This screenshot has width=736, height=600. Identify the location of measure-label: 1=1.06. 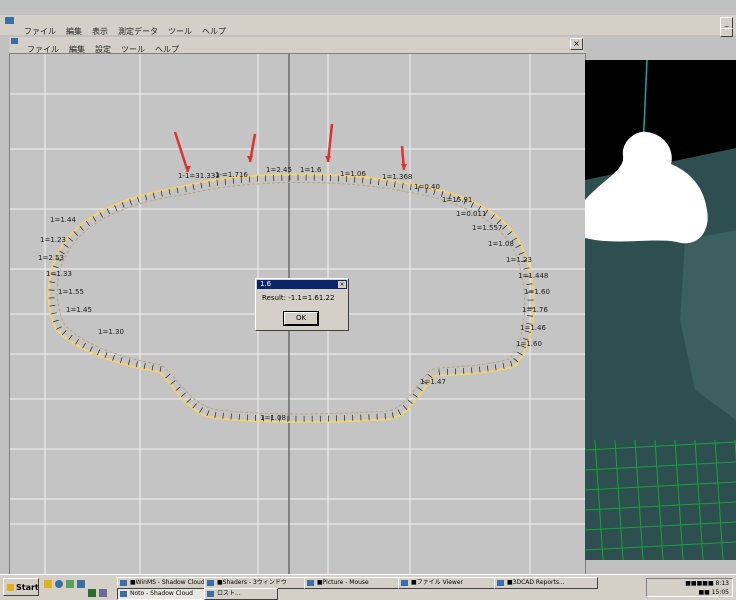
(353, 174).